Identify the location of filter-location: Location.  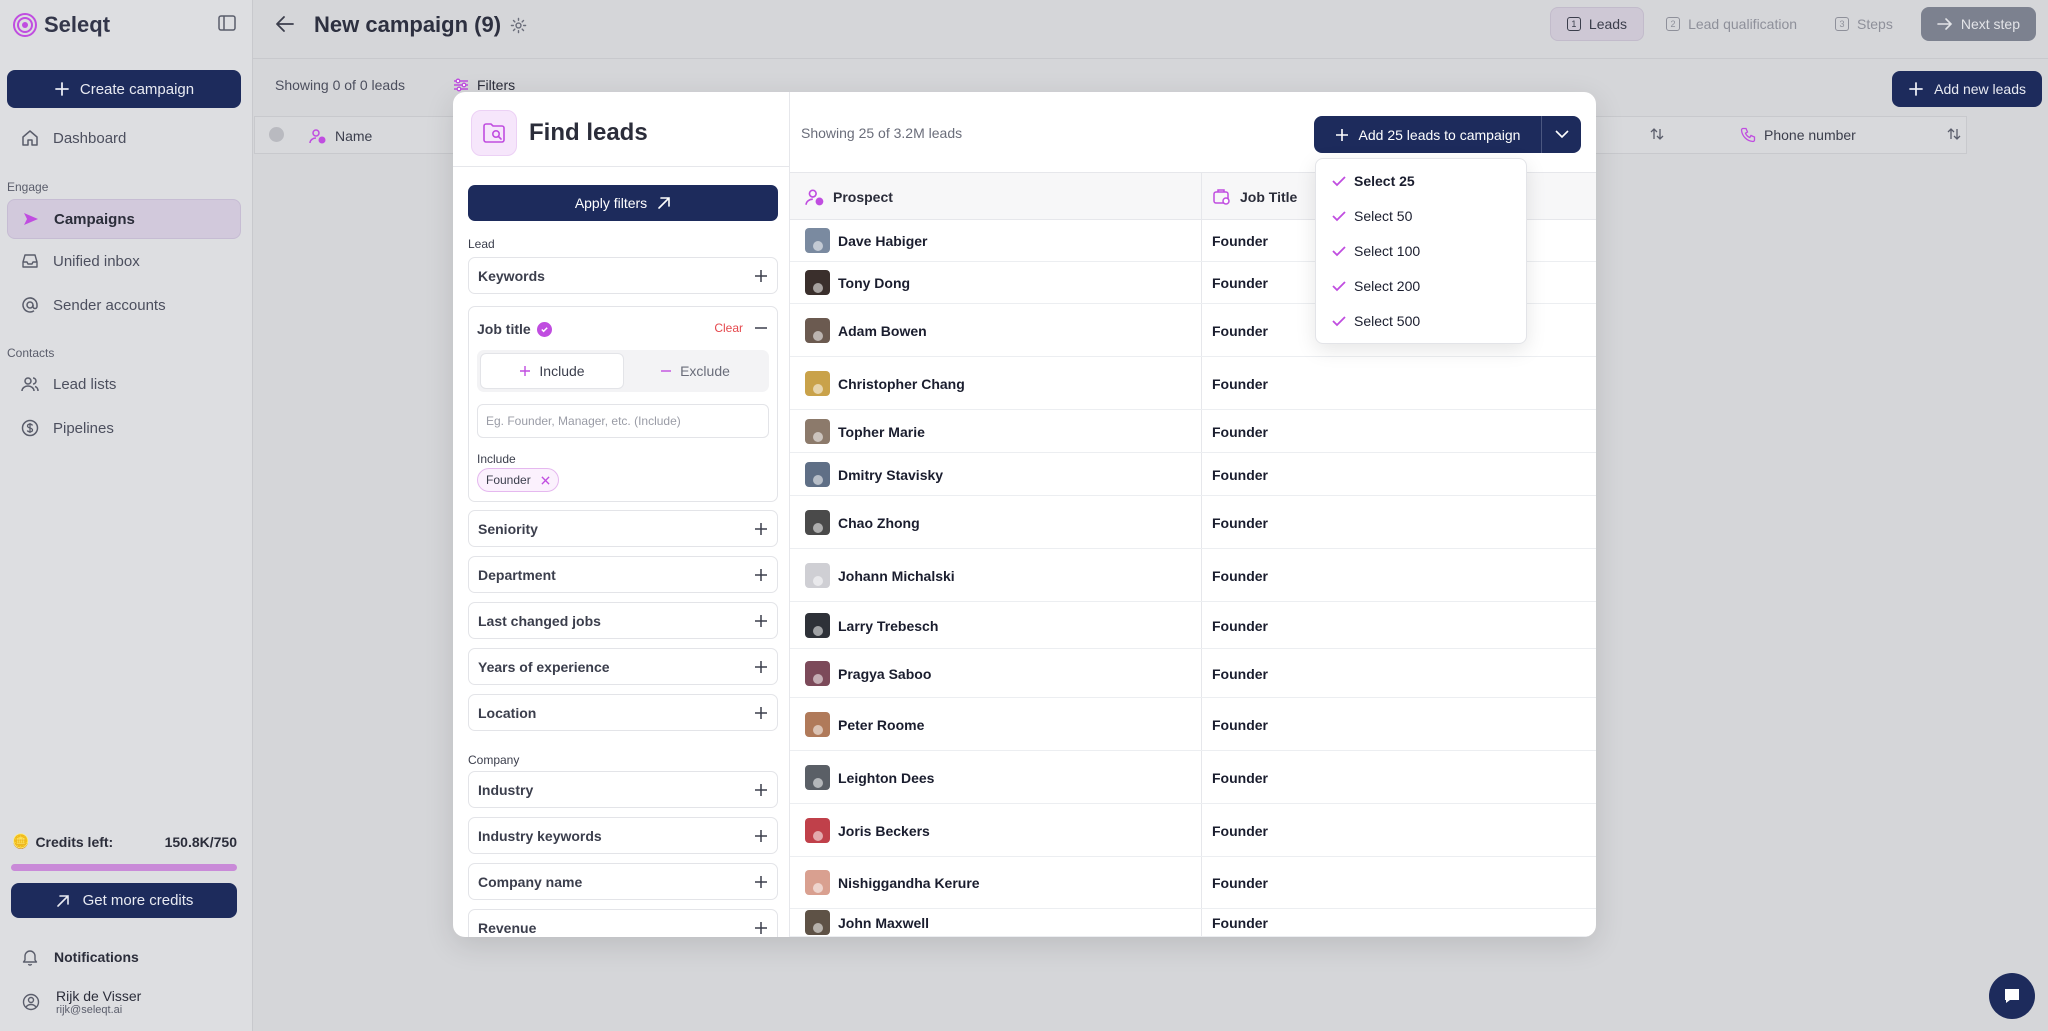
(623, 712).